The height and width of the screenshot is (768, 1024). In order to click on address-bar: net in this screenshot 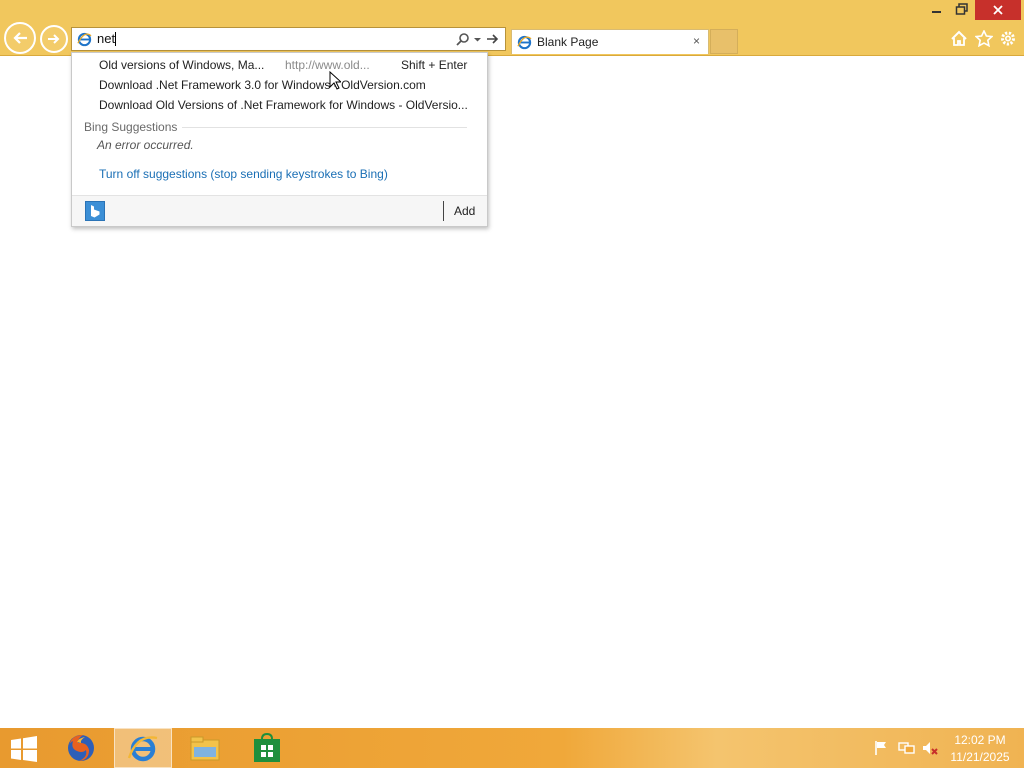, I will do `click(288, 39)`.